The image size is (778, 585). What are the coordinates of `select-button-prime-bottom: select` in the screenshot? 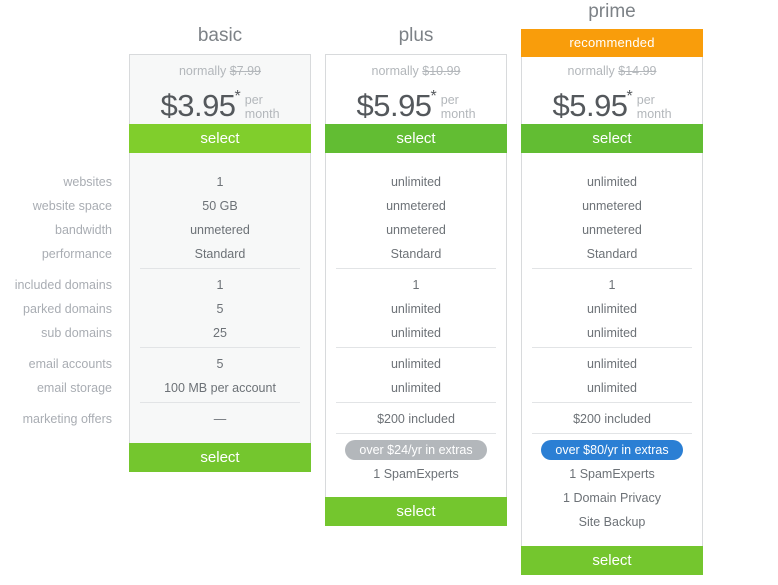 It's located at (612, 560).